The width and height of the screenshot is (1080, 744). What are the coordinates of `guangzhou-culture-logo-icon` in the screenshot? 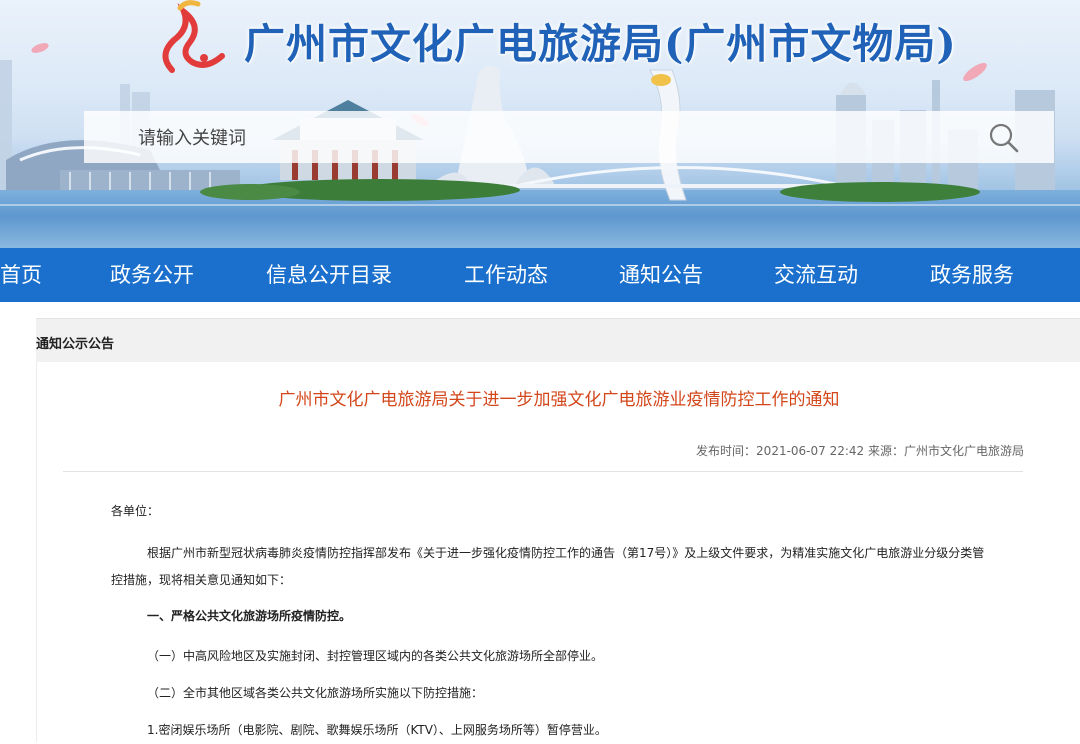 It's located at (193, 36).